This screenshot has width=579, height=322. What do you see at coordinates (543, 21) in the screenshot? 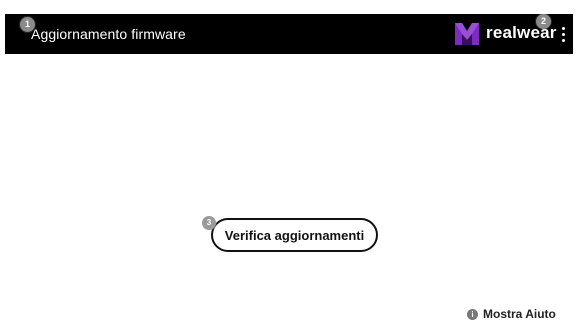
I see `annotation-badge-2: 2` at bounding box center [543, 21].